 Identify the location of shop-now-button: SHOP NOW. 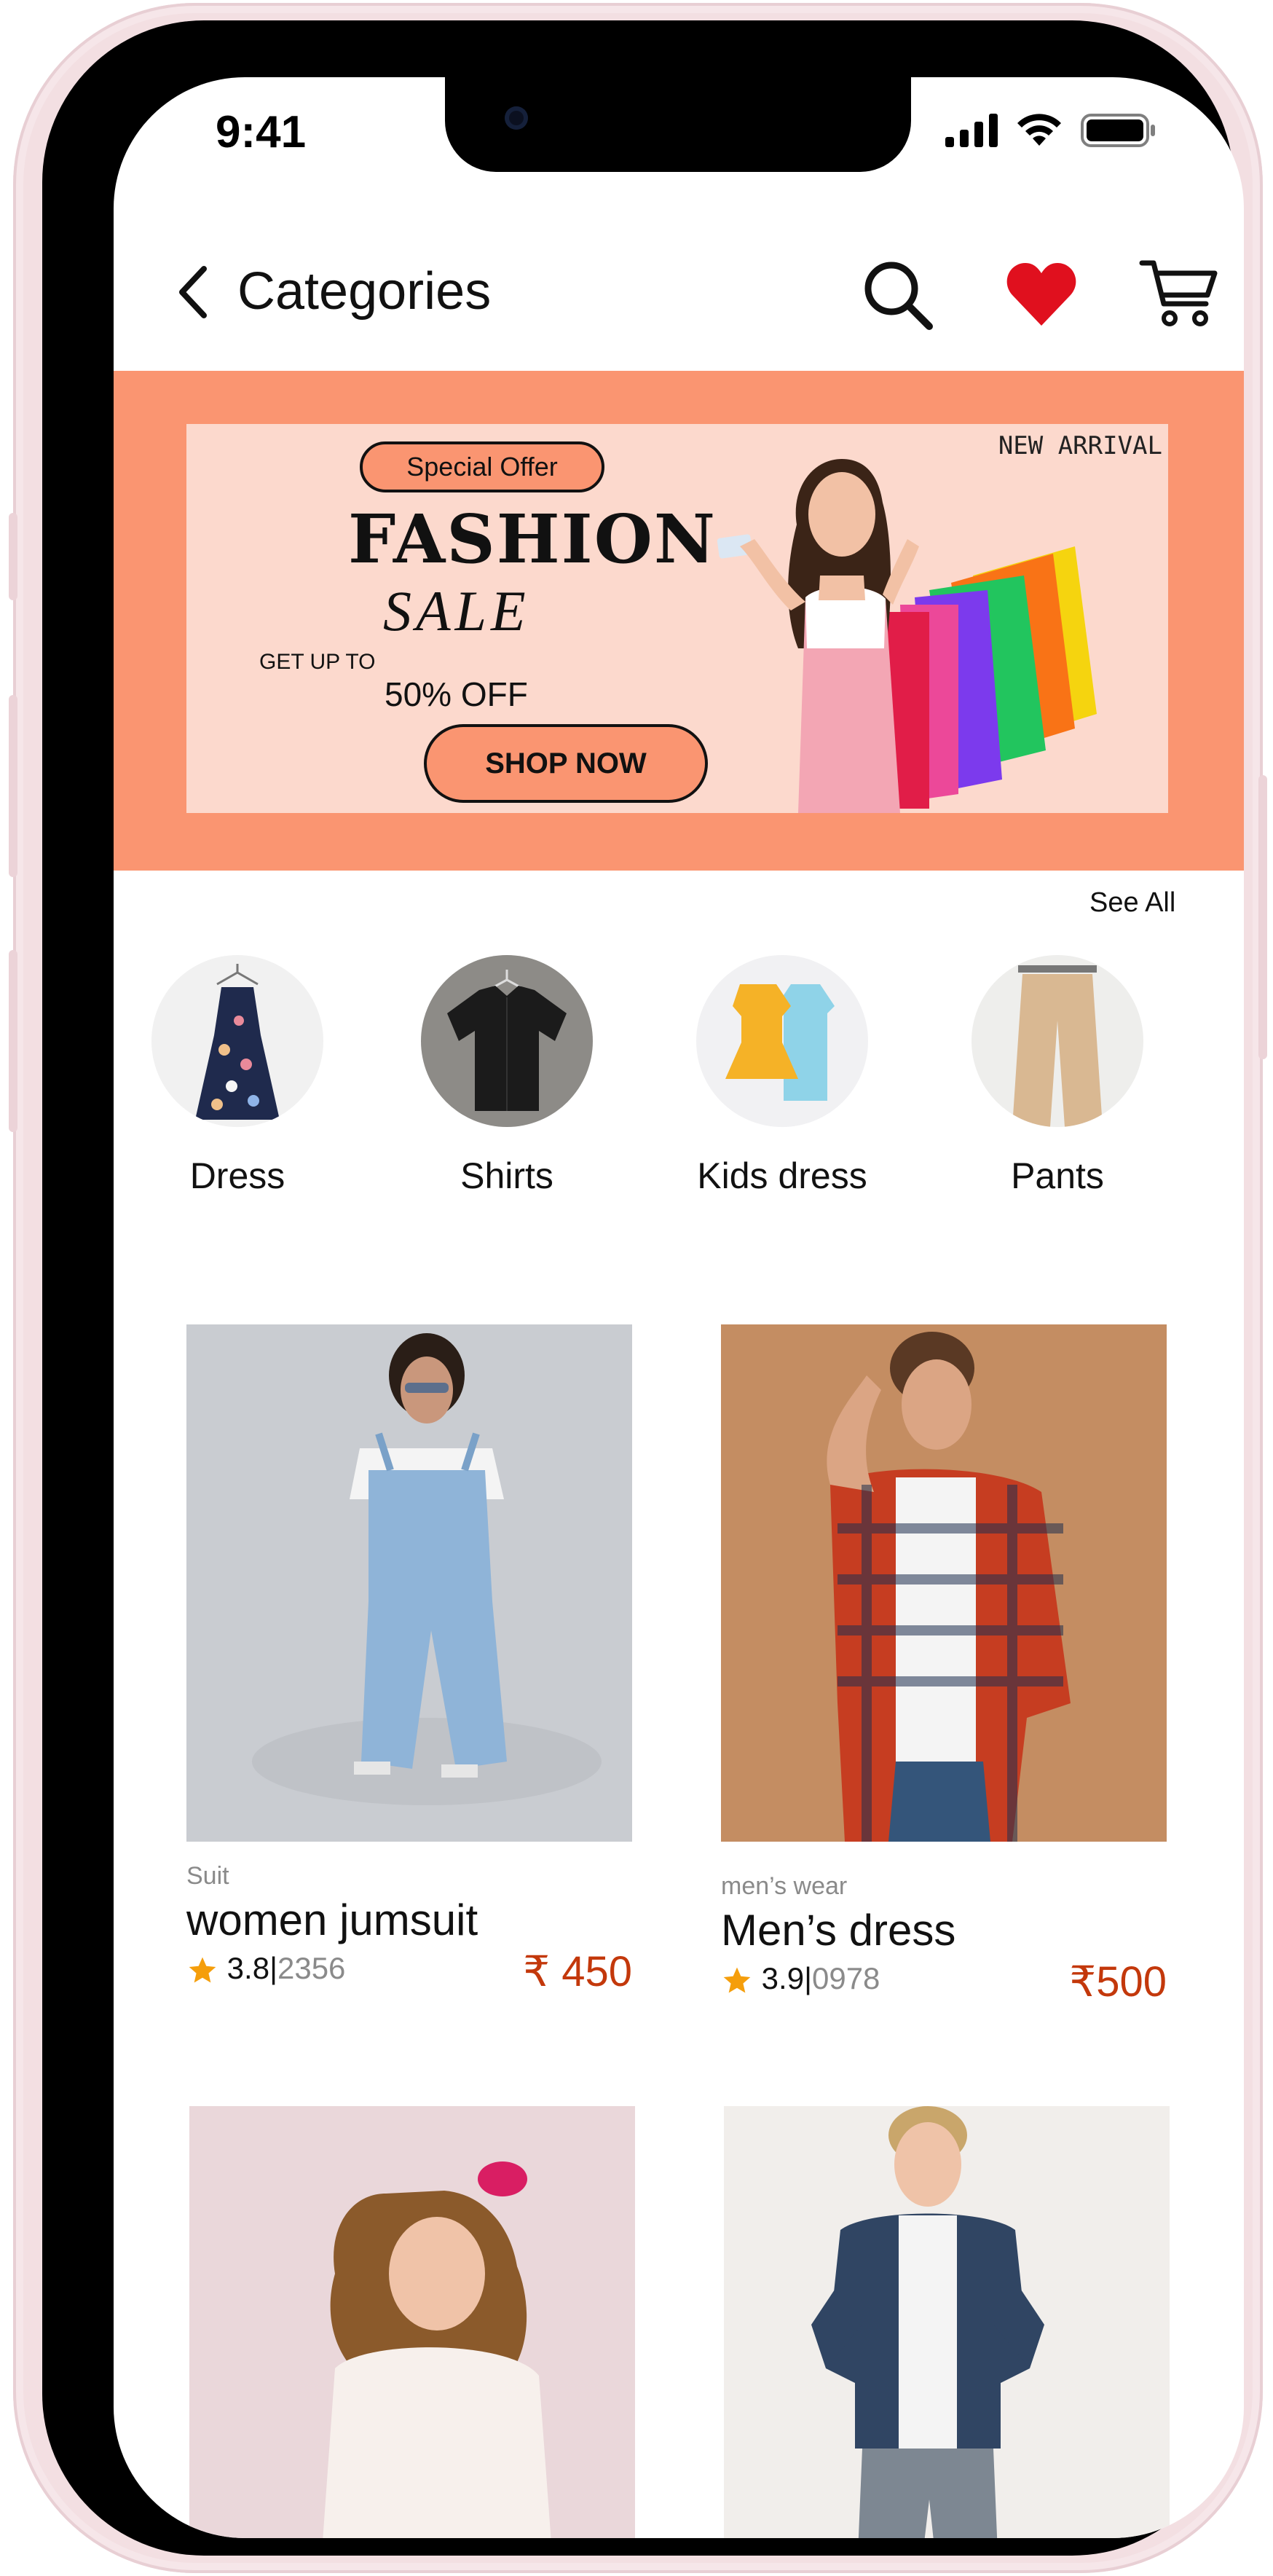
(566, 763).